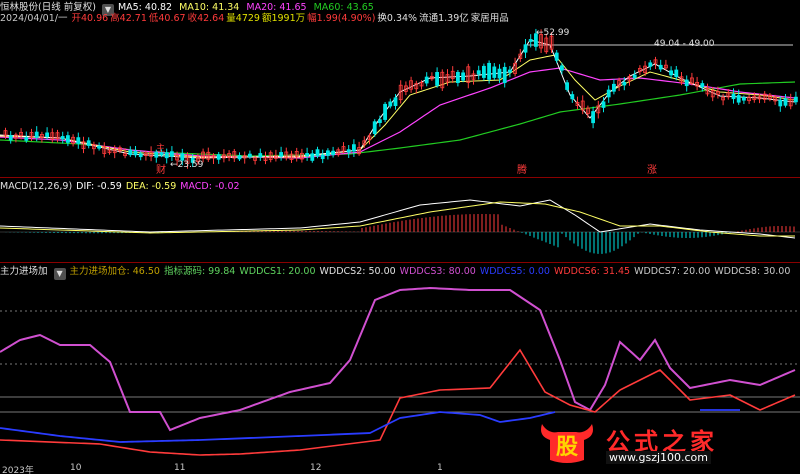  What do you see at coordinates (553, 33) in the screenshot?
I see `high-price-marker: ←52.99` at bounding box center [553, 33].